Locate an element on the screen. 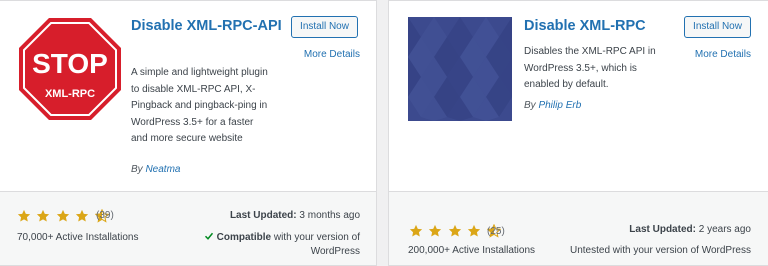 The width and height of the screenshot is (768, 266). compatibility-status: Untested with your version of WordPress is located at coordinates (660, 250).